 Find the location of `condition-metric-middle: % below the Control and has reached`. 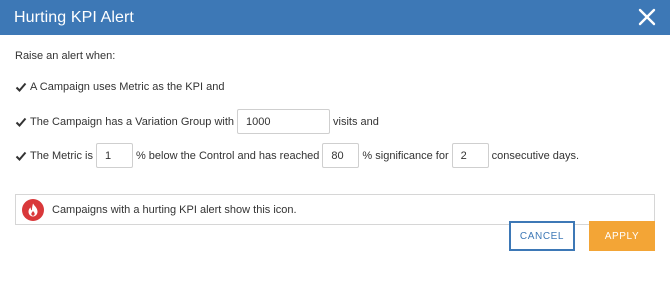

condition-metric-middle: % below the Control and has reached is located at coordinates (227, 155).